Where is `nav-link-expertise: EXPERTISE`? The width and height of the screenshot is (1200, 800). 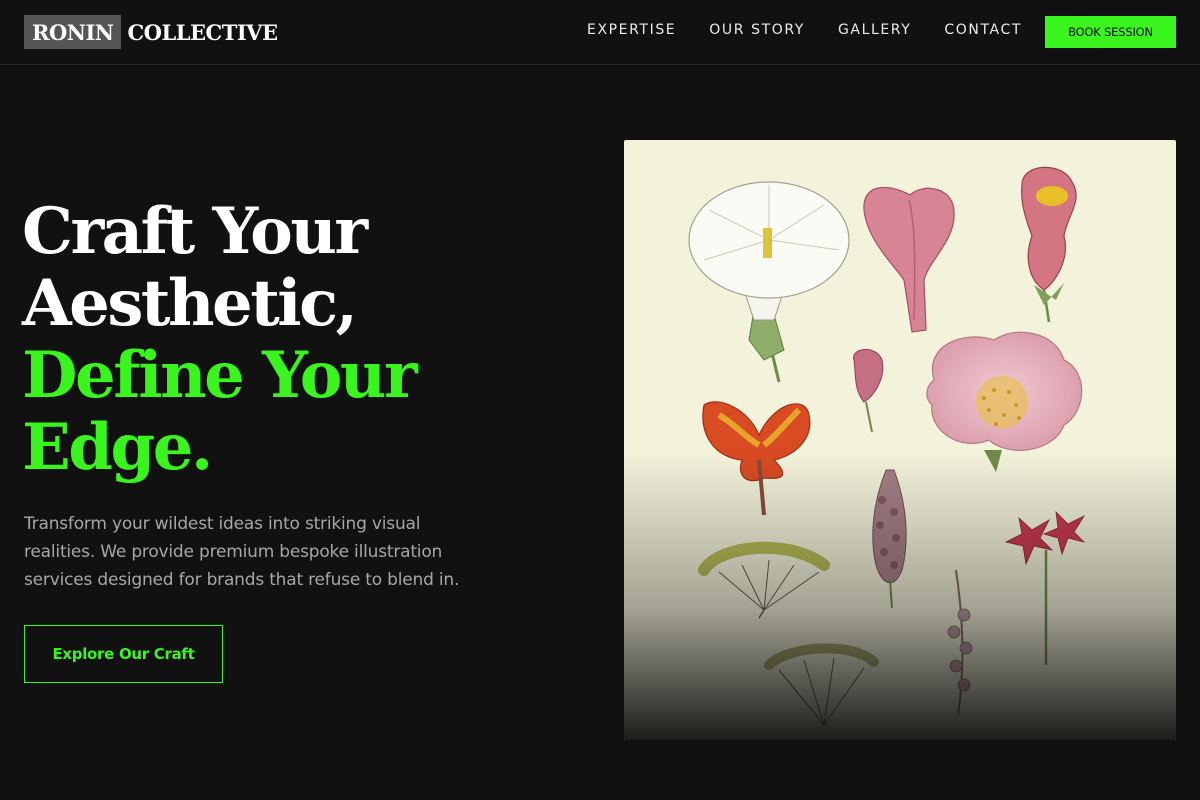 nav-link-expertise: EXPERTISE is located at coordinates (631, 30).